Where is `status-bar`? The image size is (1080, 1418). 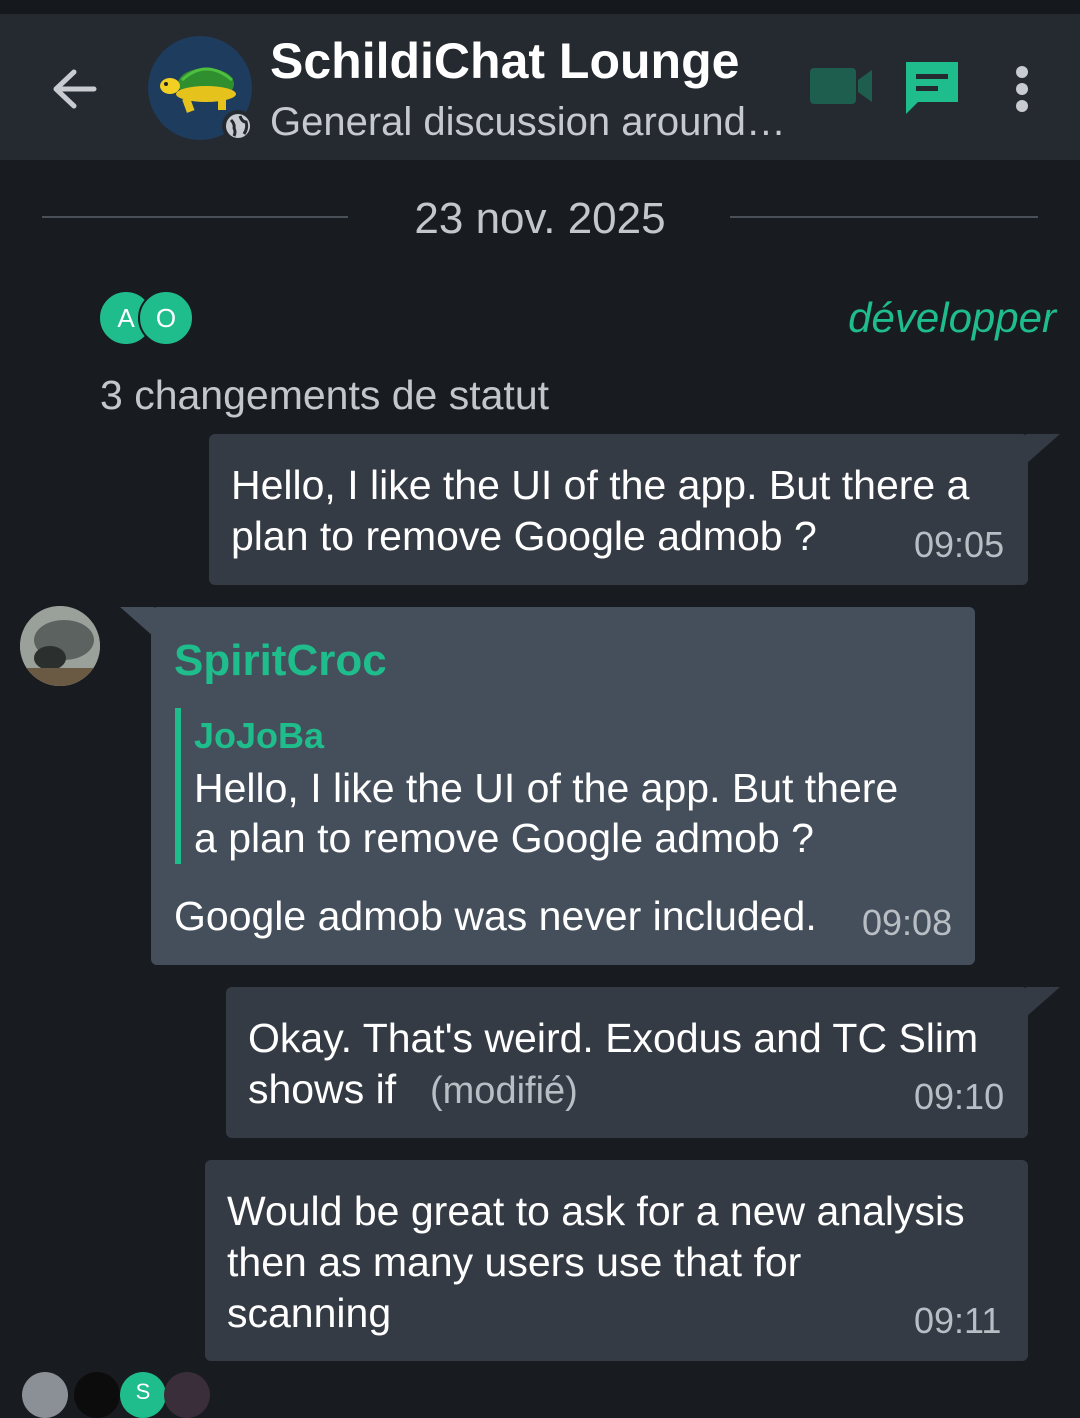
status-bar is located at coordinates (540, 7).